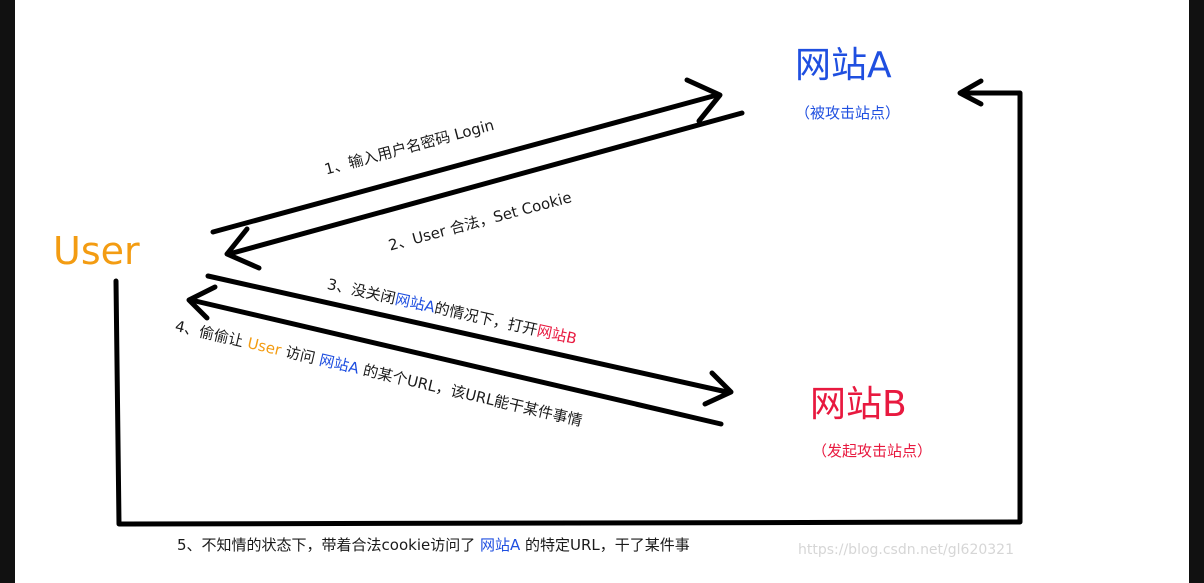 Image resolution: width=1204 pixels, height=583 pixels. What do you see at coordinates (843, 65) in the screenshot?
I see `site-a-title: 网站A` at bounding box center [843, 65].